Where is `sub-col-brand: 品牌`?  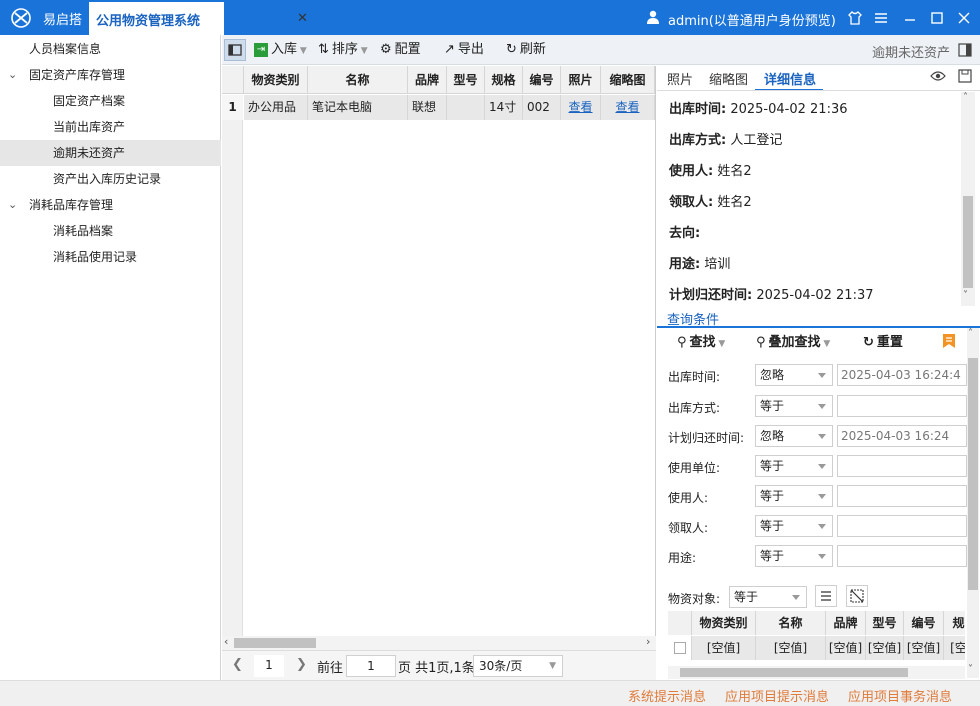 sub-col-brand: 品牌 is located at coordinates (846, 623).